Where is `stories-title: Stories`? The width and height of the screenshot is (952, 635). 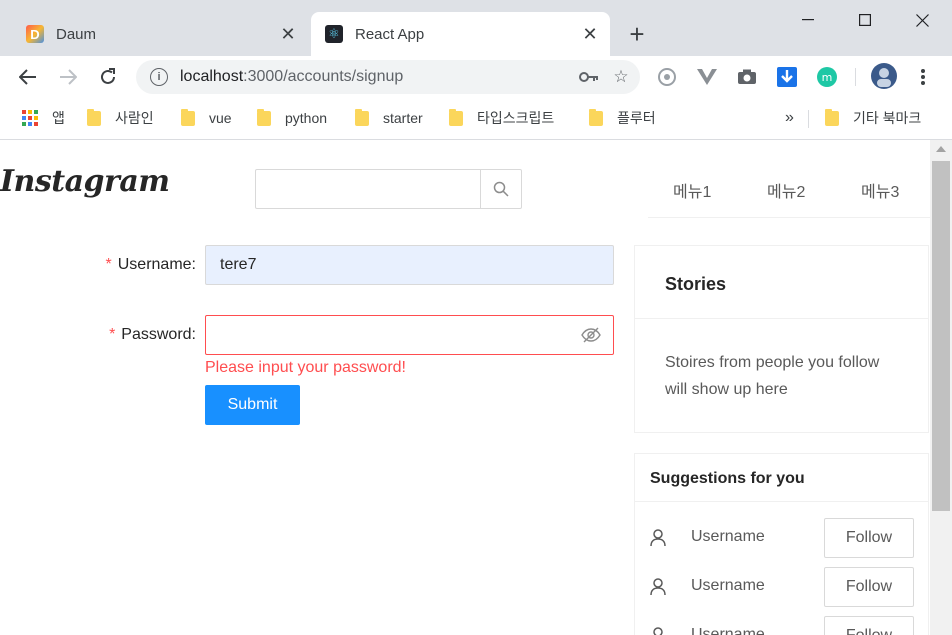
stories-title: Stories is located at coordinates (781, 282).